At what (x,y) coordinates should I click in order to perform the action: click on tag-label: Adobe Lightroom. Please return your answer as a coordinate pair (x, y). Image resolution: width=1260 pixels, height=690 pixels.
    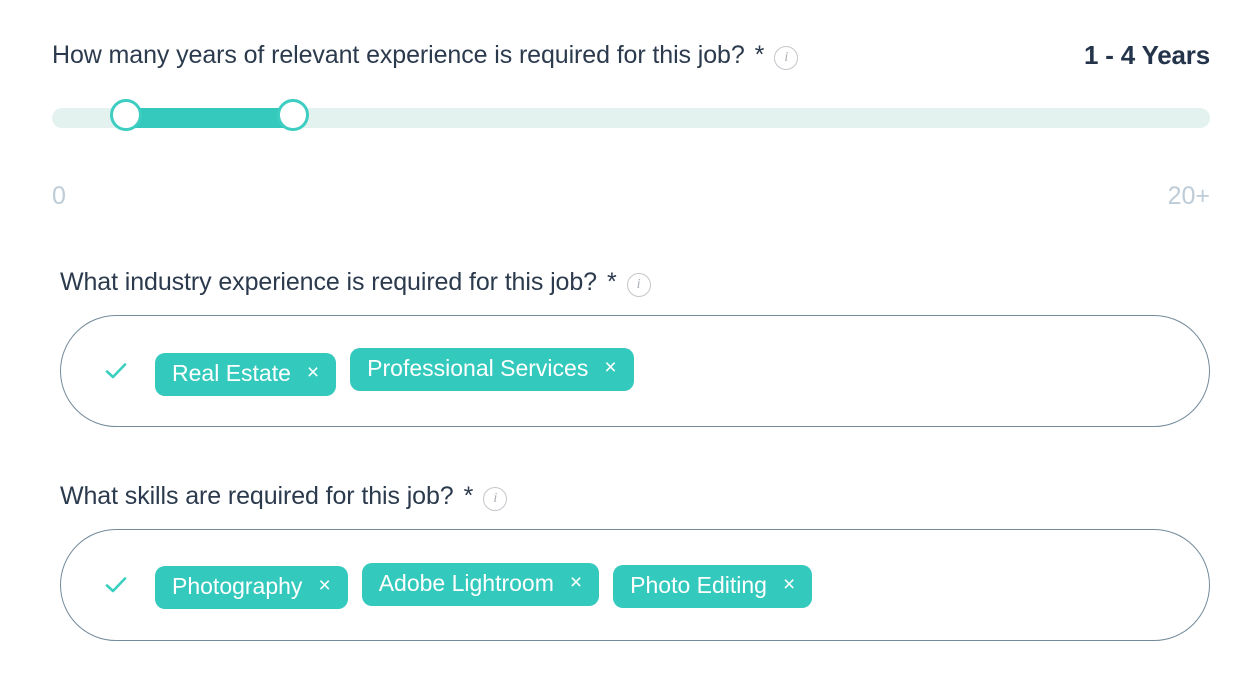
    Looking at the image, I should click on (466, 582).